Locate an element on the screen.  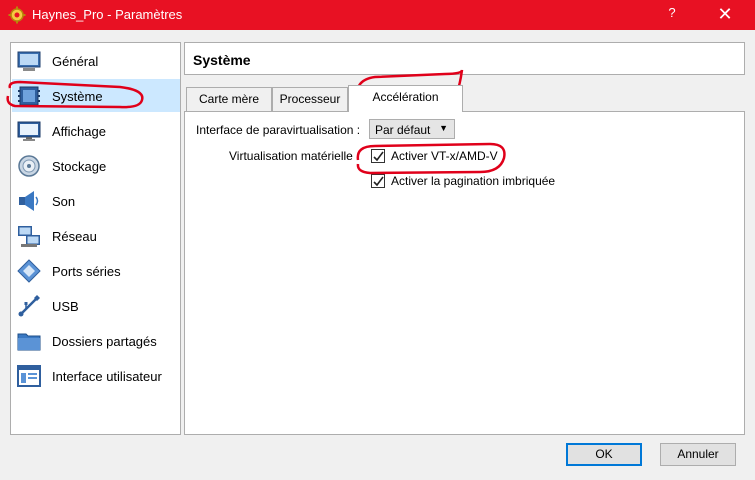
sidebar-item-label: Affichage is located at coordinates (79, 131).